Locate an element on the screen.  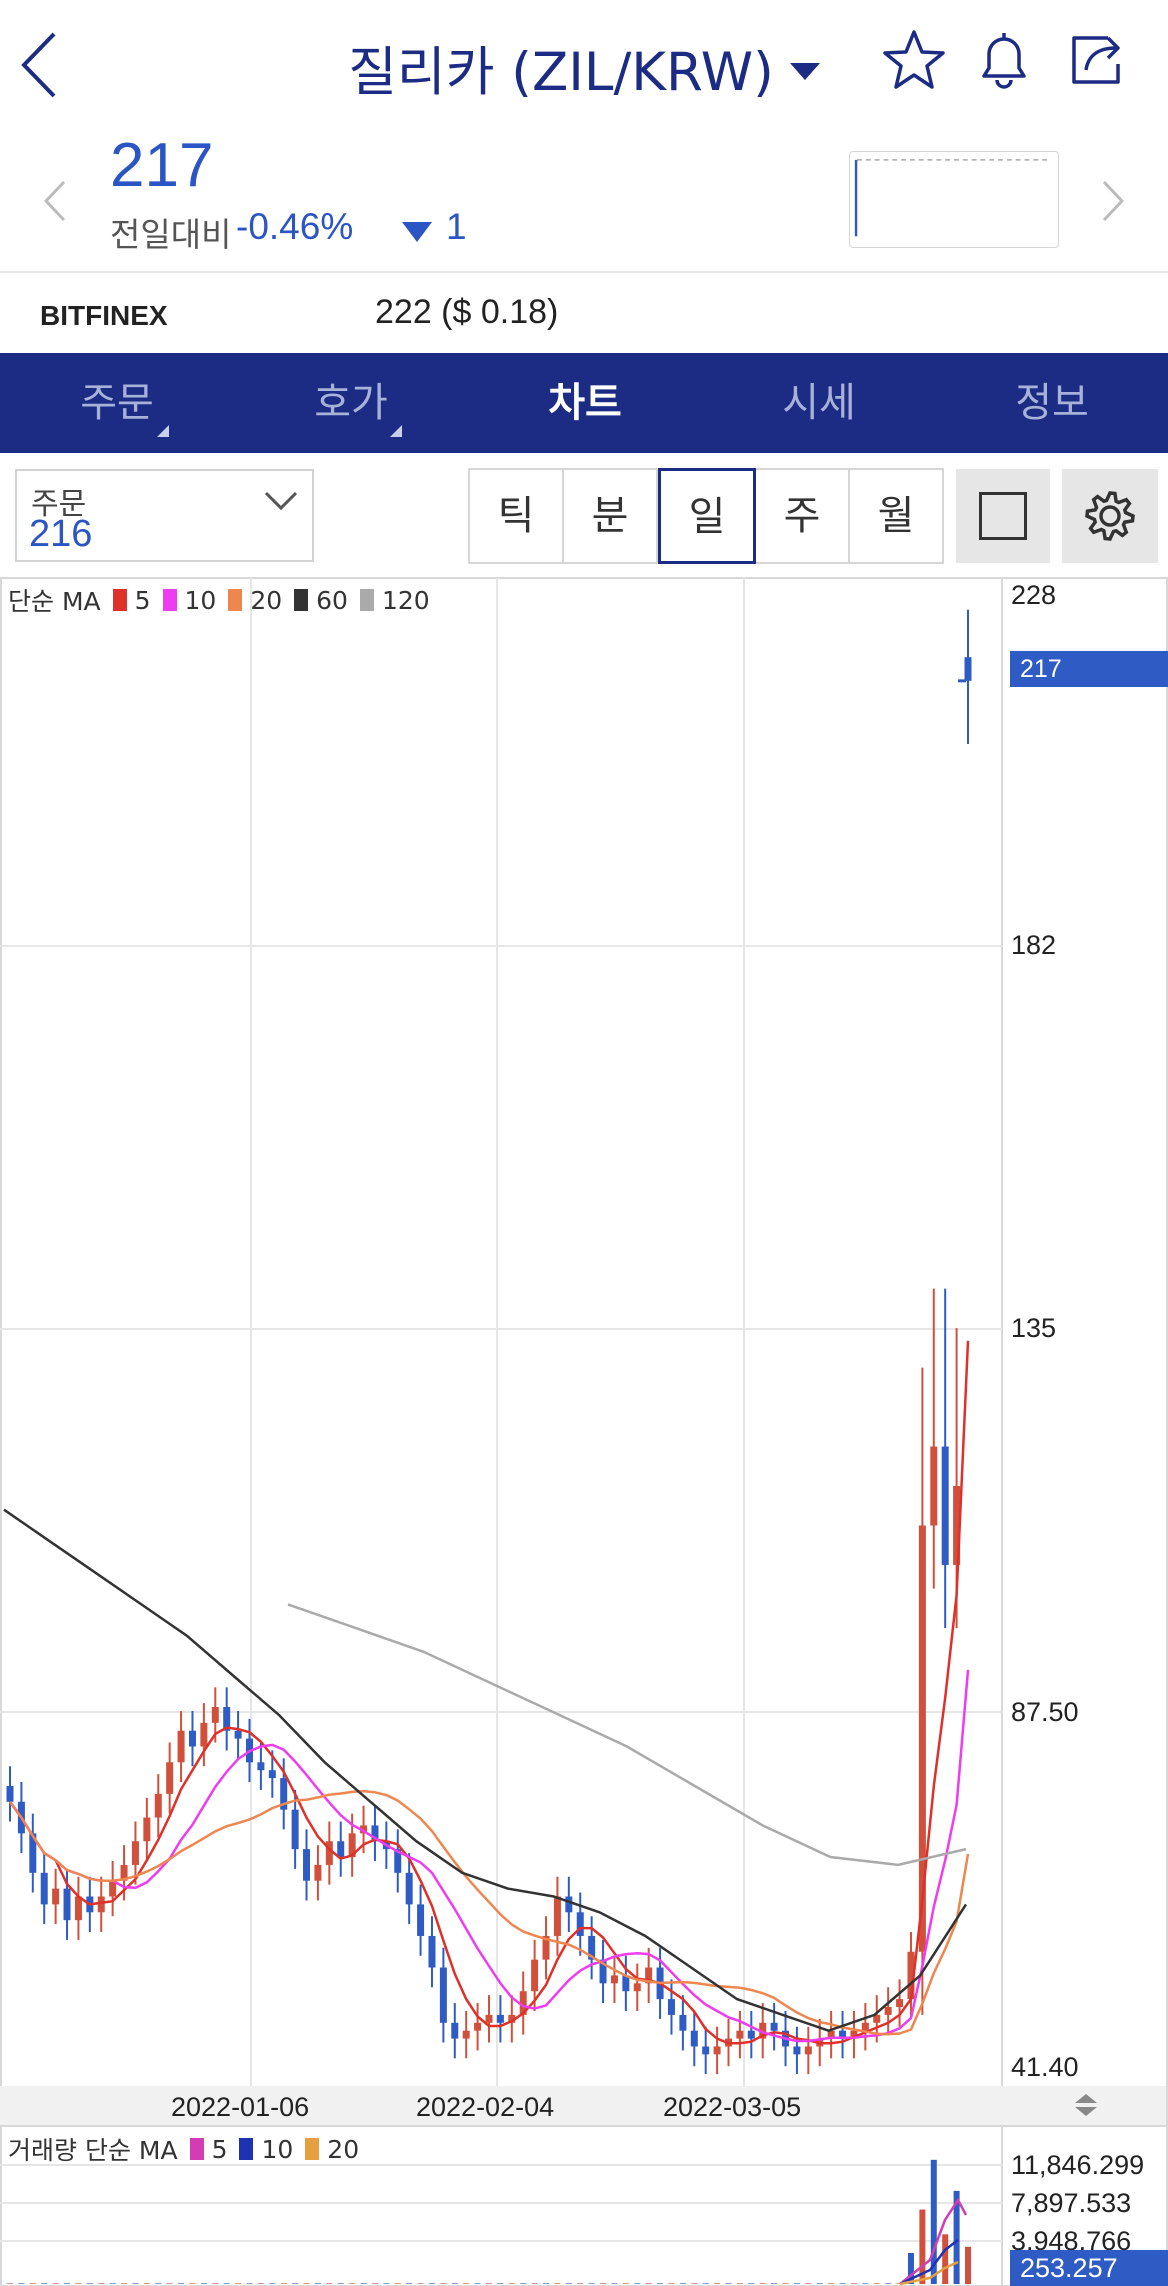
price-ma-legend: 단순 MA 5 10 20 60 120 is located at coordinates (219, 600).